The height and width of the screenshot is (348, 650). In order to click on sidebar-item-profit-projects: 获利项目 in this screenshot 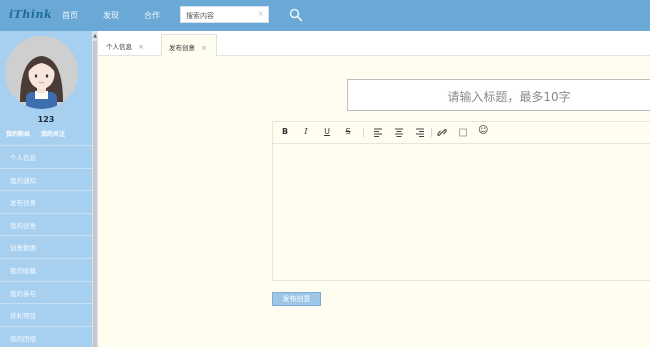, I will do `click(46, 314)`.